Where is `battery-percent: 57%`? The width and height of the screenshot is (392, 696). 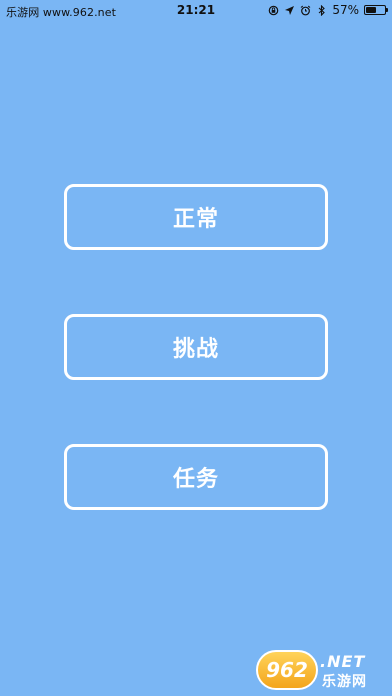 battery-percent: 57% is located at coordinates (345, 10).